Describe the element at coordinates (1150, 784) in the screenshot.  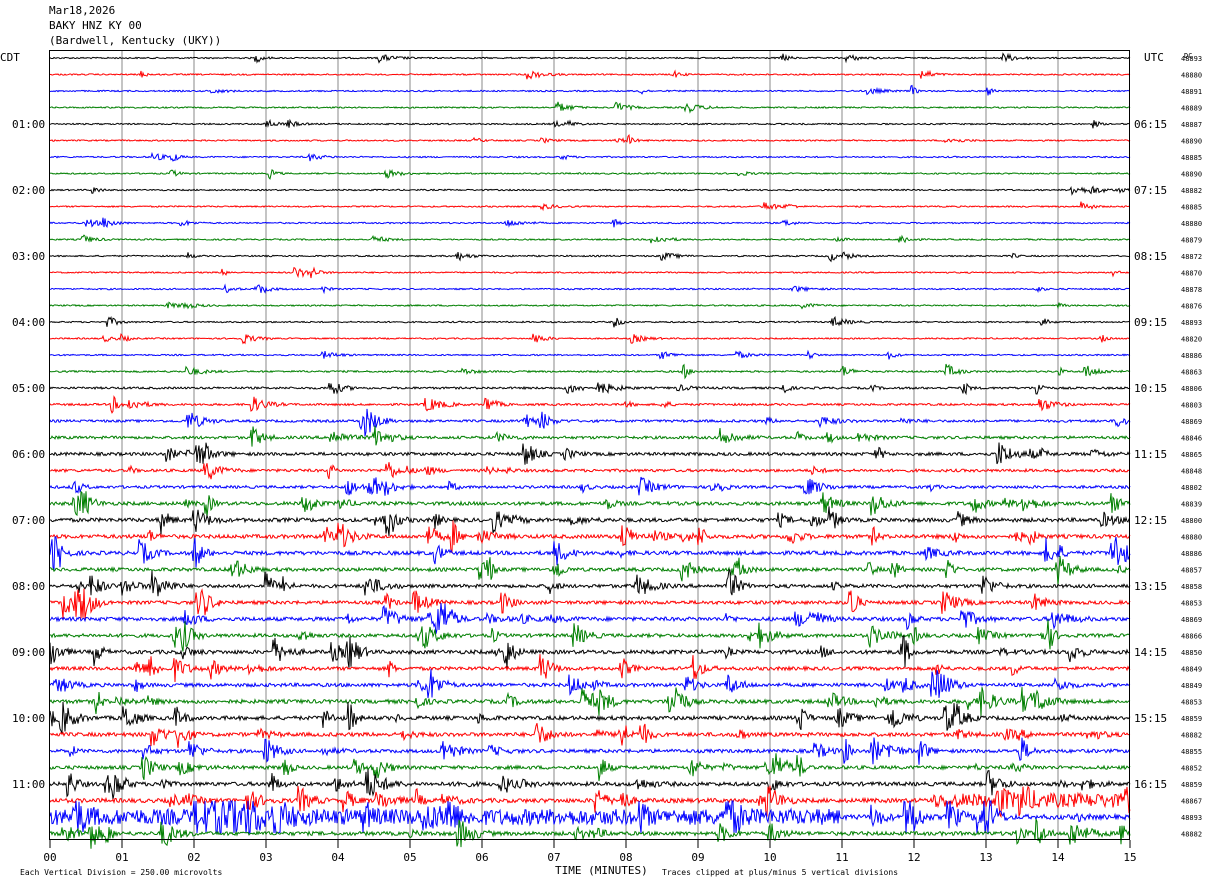
I see `utc-hour-label: 16:15` at that location.